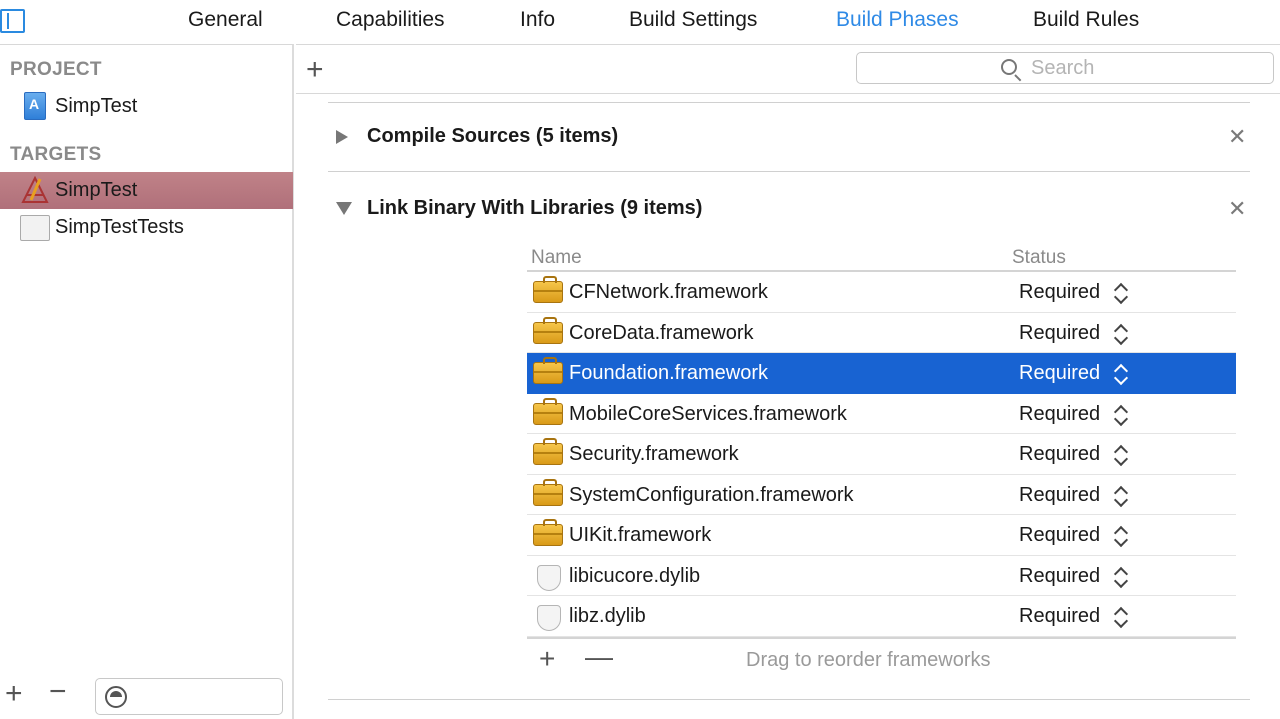  I want to click on tab-build-rules: Build Rules, so click(1086, 20).